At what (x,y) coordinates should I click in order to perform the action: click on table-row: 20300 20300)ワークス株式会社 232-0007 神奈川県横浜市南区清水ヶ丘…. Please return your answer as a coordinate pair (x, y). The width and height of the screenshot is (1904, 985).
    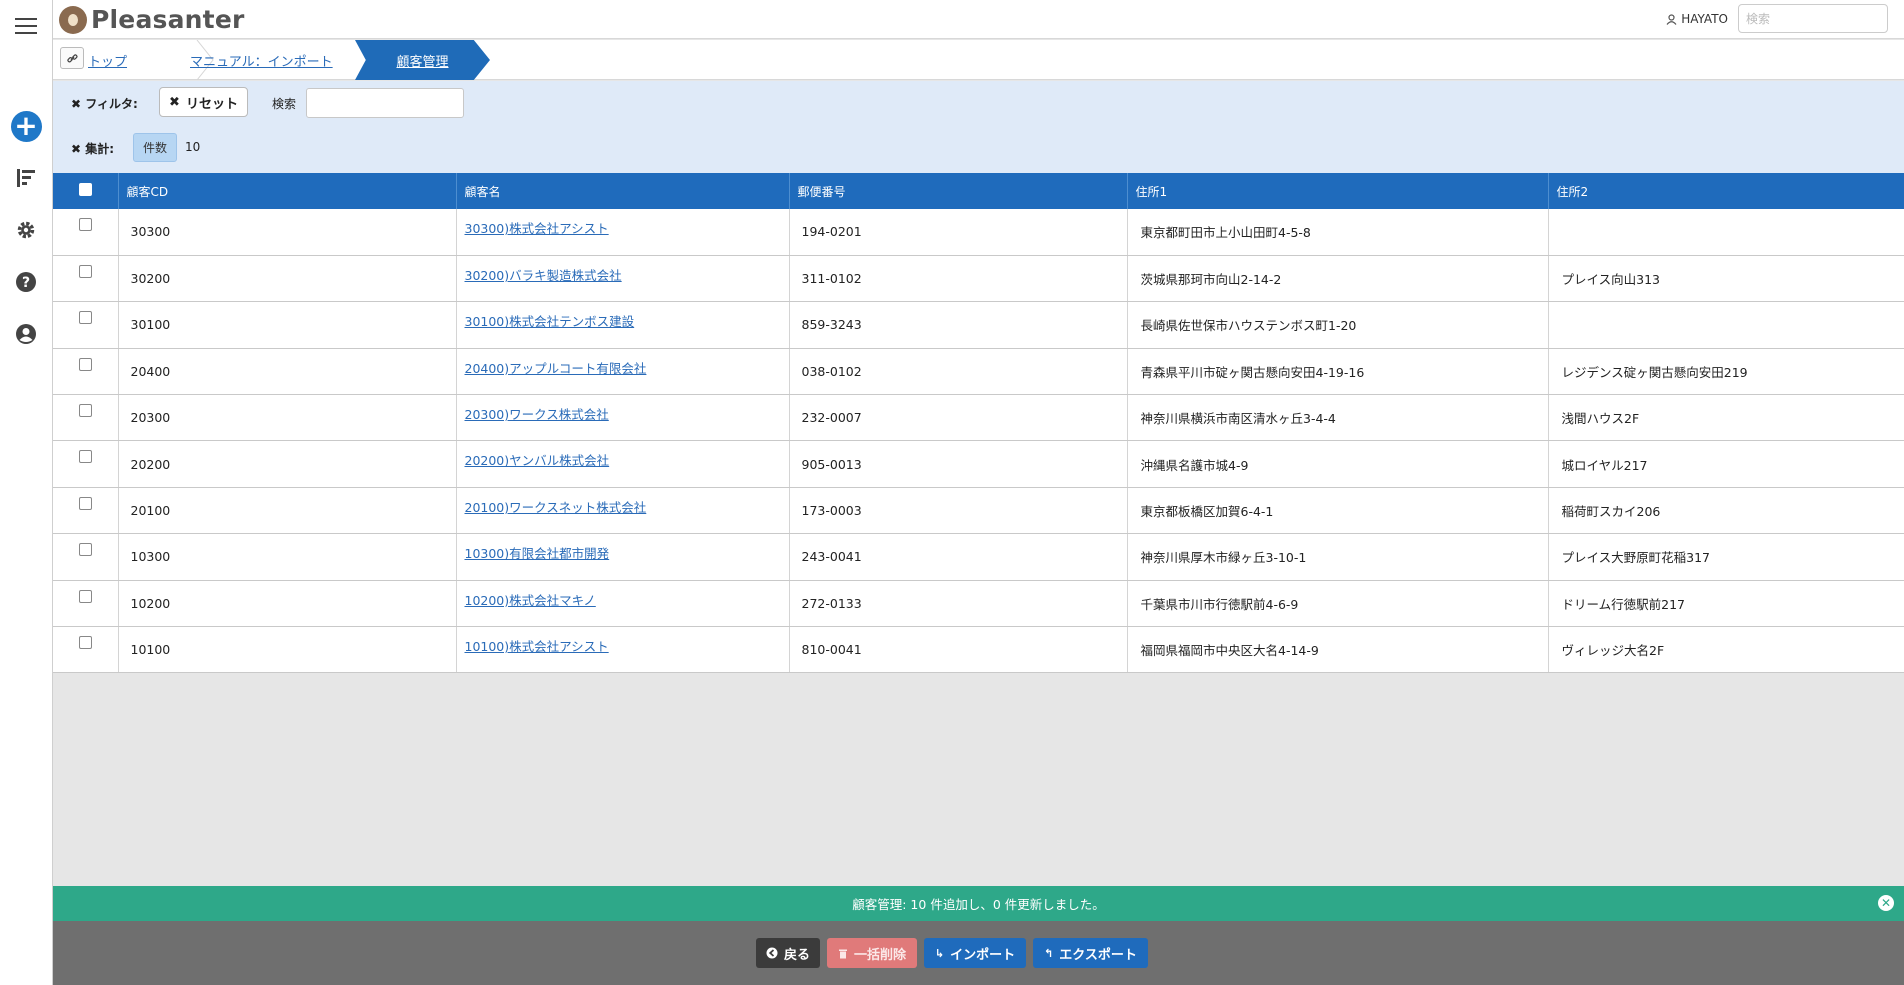
    Looking at the image, I should click on (978, 418).